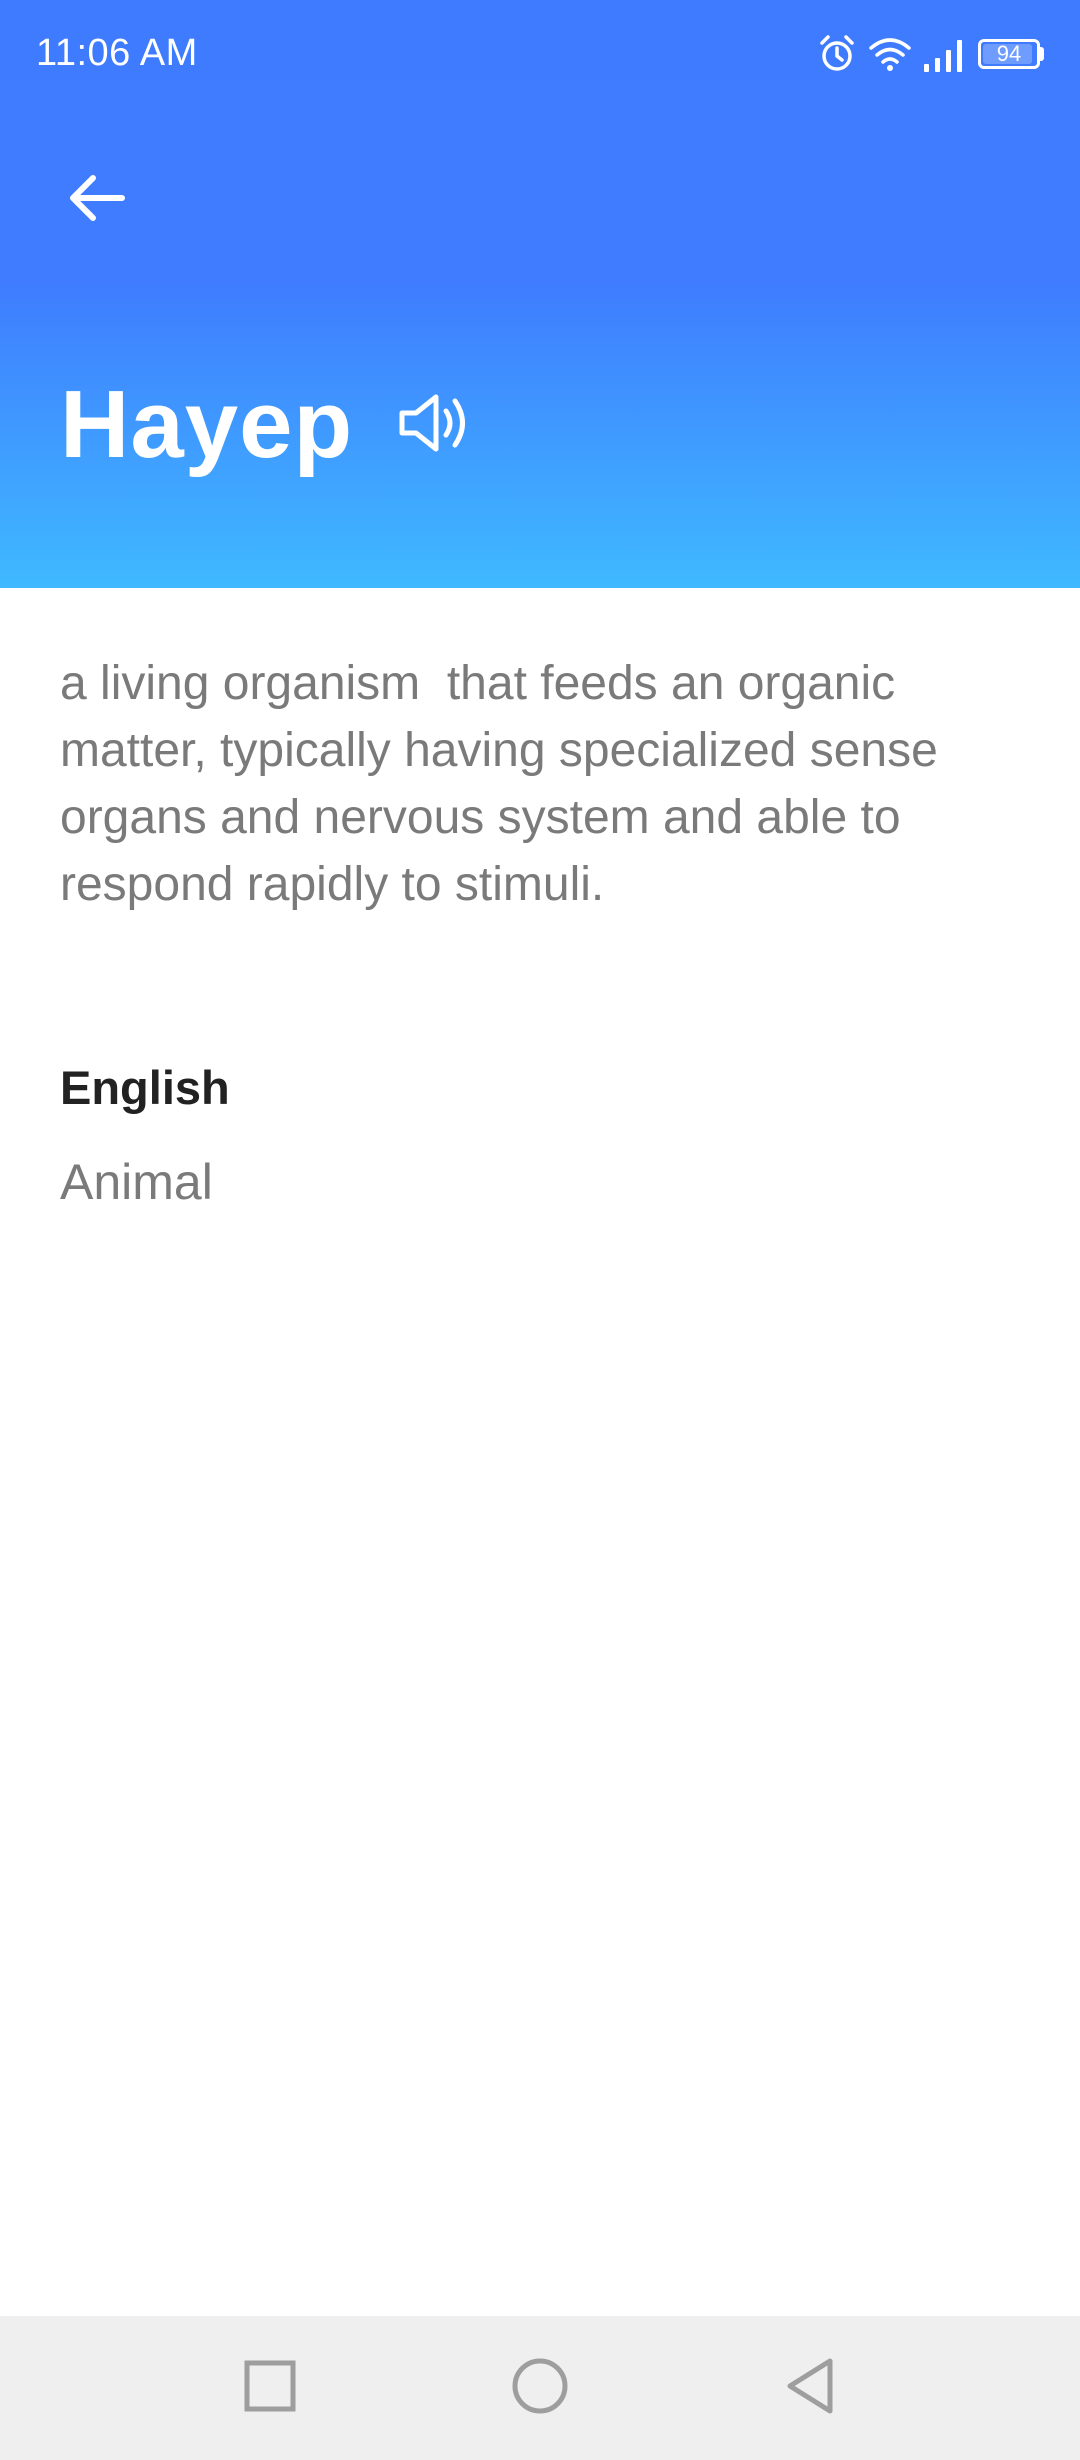  I want to click on pronunciation-button, so click(439, 425).